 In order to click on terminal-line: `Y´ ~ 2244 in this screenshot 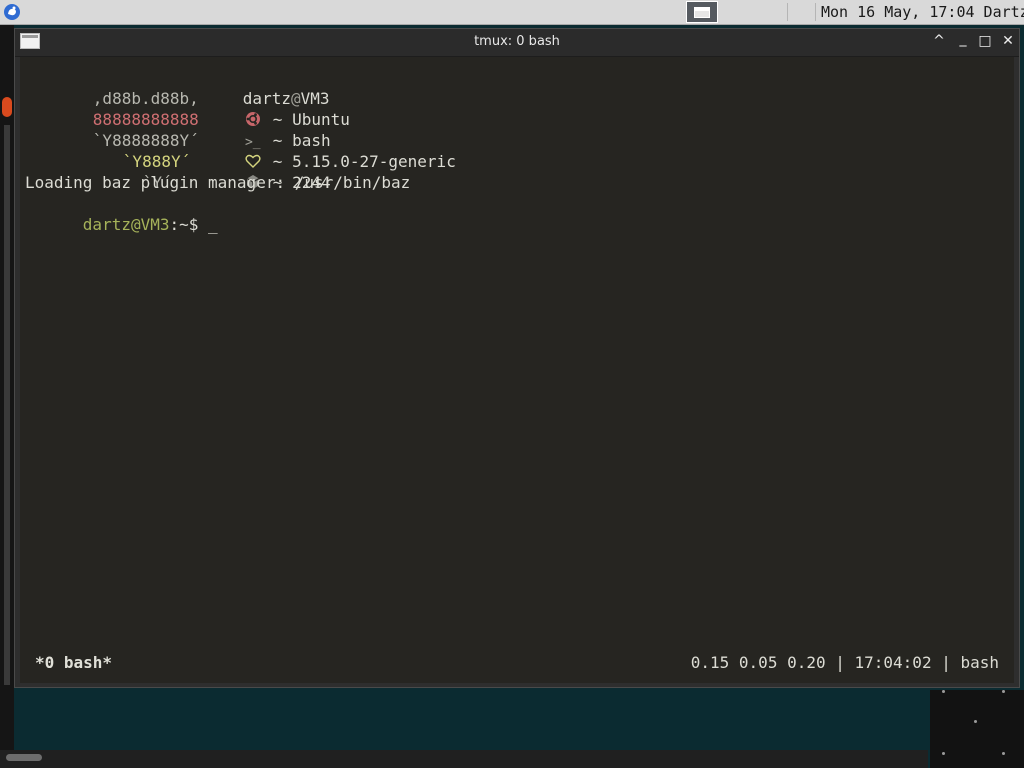, I will do `click(178, 171)`.